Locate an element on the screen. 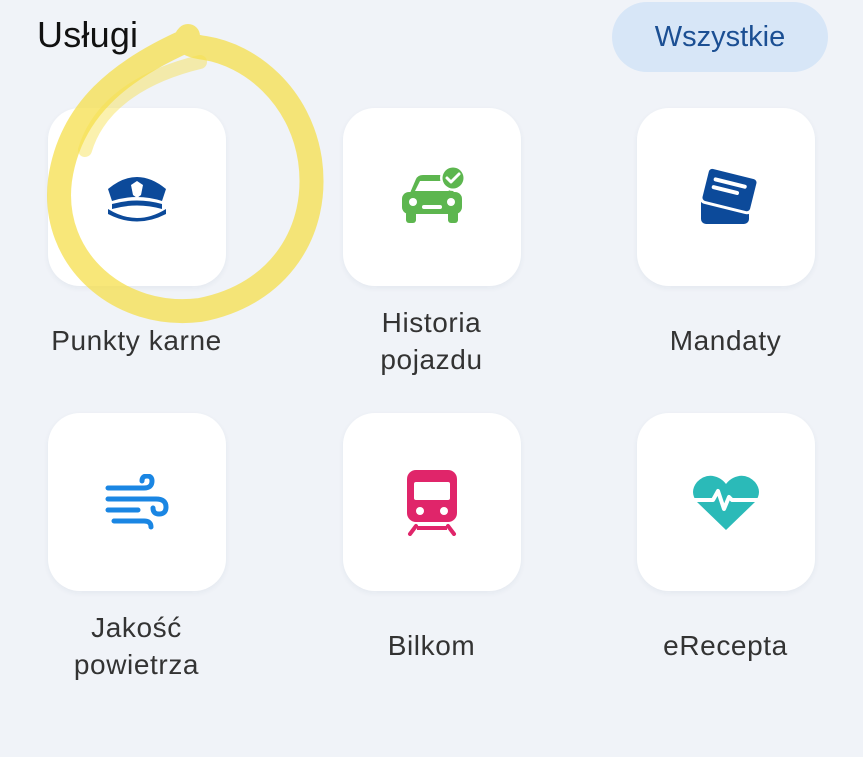 This screenshot has height=757, width=863. train-icon is located at coordinates (432, 502).